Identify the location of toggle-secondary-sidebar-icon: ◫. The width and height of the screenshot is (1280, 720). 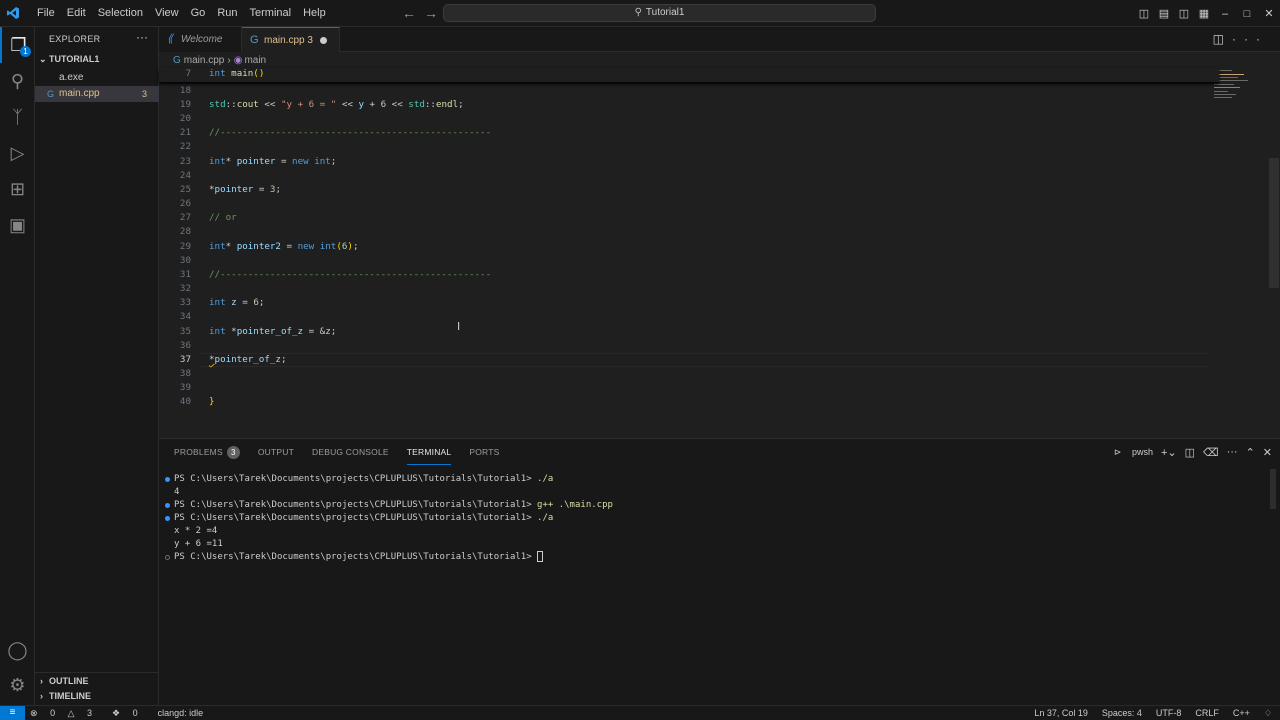
(1184, 13).